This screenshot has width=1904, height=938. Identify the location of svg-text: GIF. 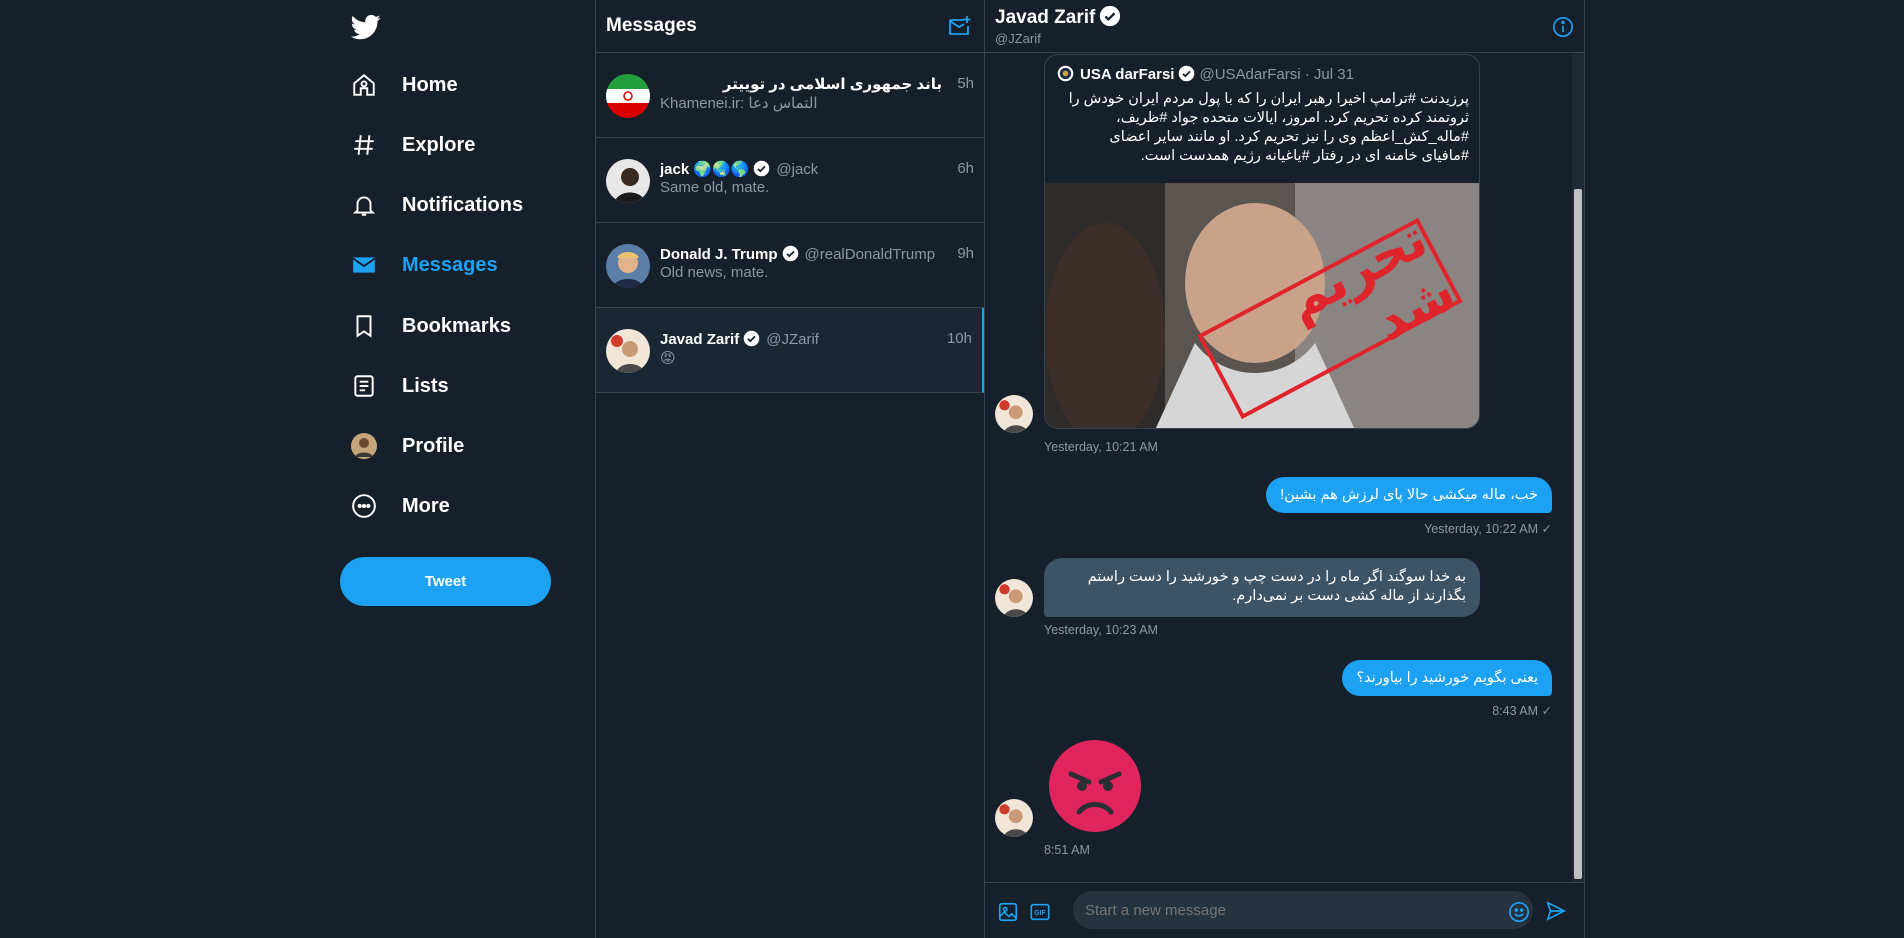
(1039, 913).